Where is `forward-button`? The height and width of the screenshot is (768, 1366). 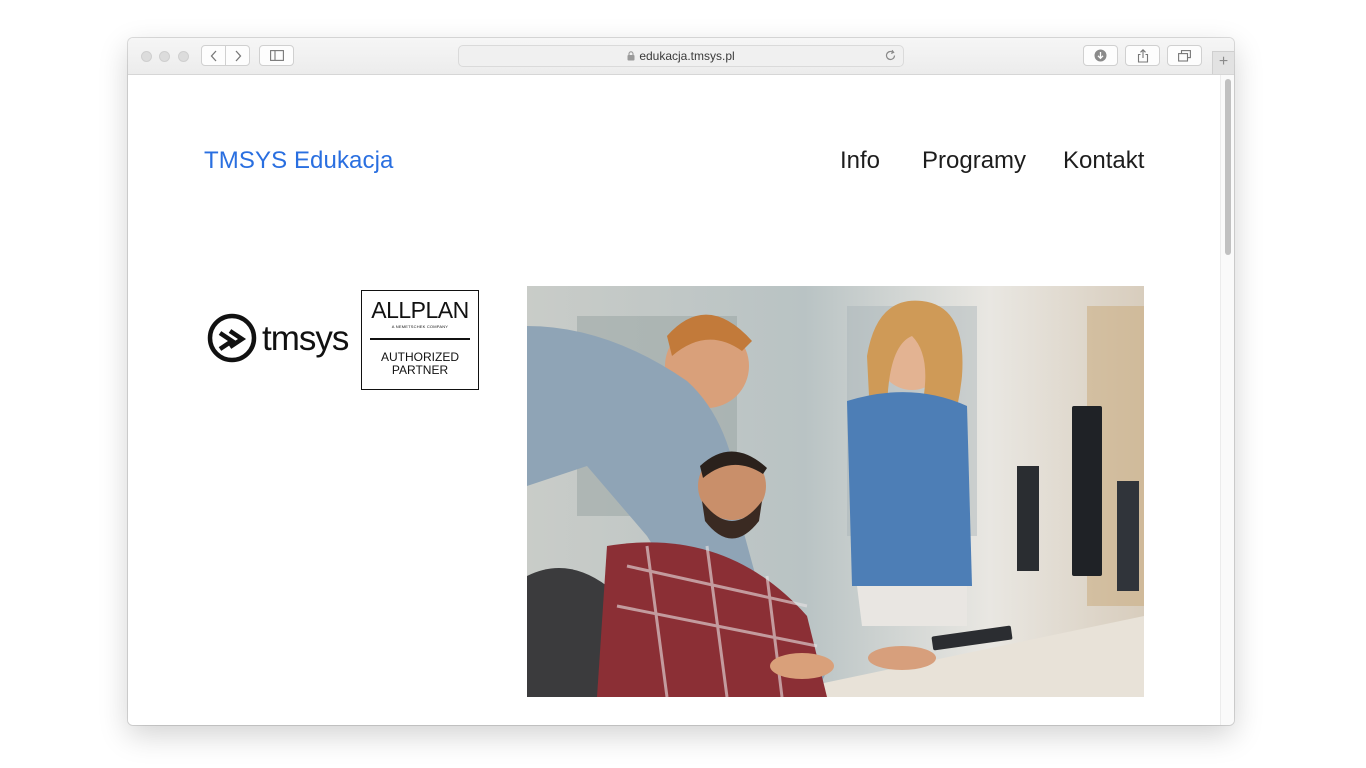
forward-button is located at coordinates (237, 55).